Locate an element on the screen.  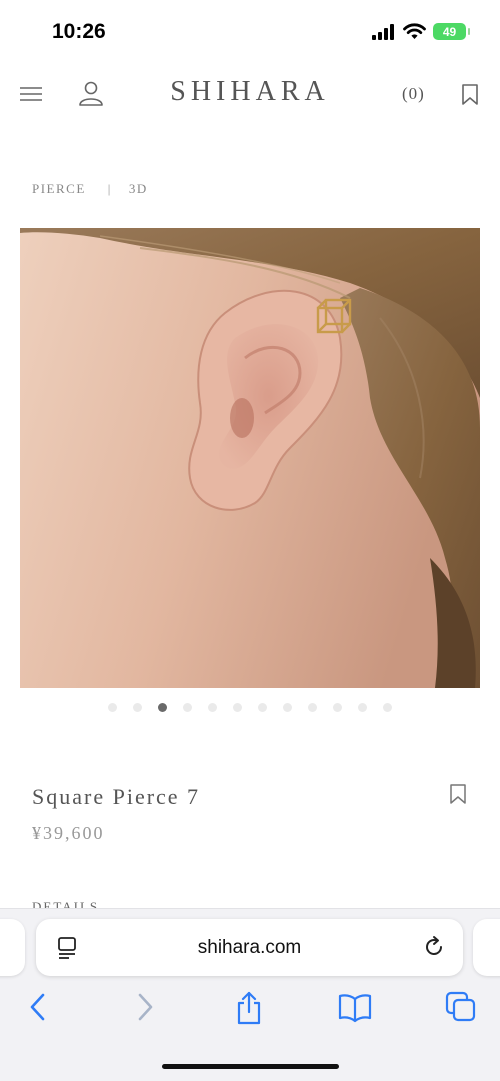
url-text: shihara.com is located at coordinates (249, 948).